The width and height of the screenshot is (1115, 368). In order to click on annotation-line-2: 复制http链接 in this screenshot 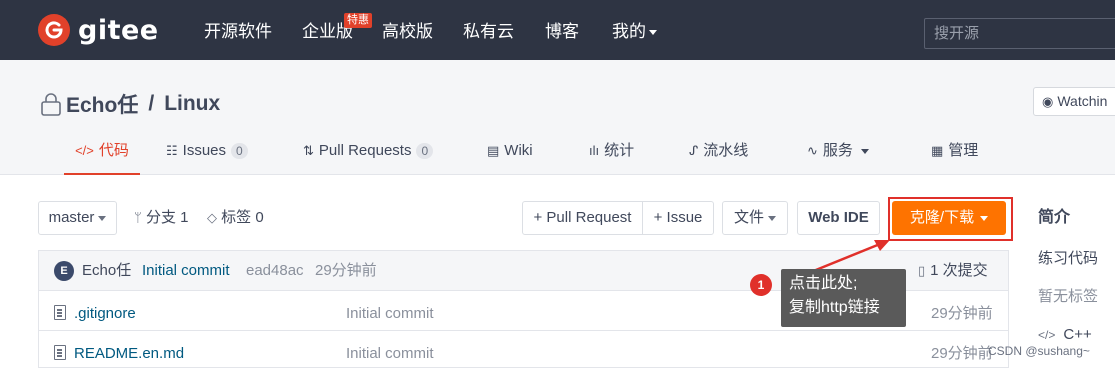, I will do `click(834, 307)`.